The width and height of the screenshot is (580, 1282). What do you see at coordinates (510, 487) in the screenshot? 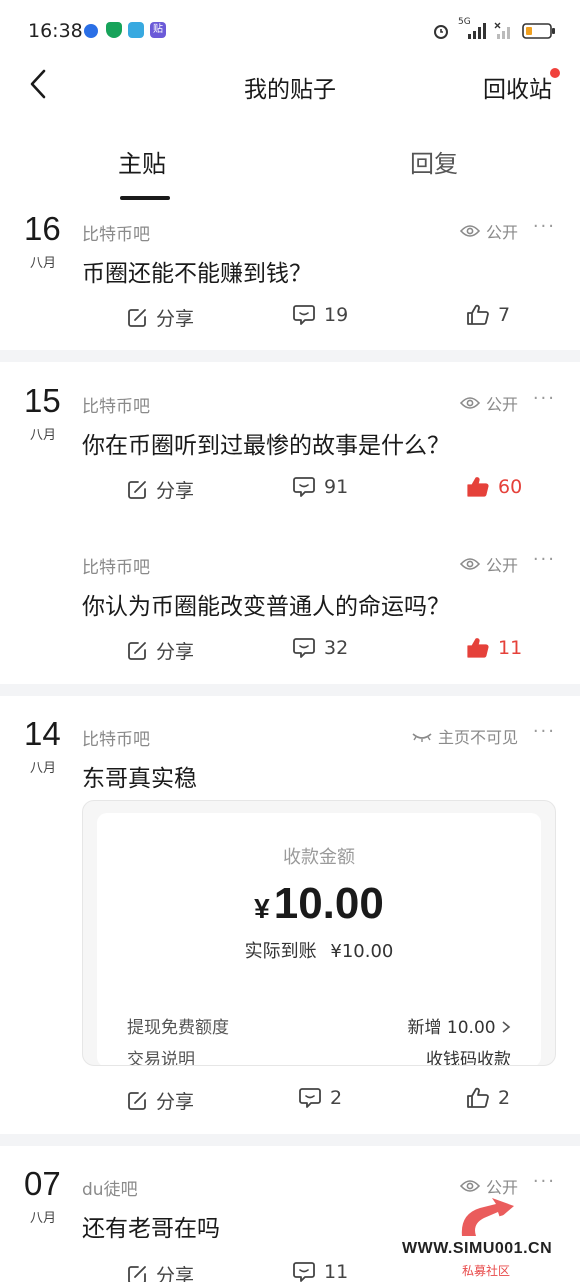
I see `like-count: 60` at bounding box center [510, 487].